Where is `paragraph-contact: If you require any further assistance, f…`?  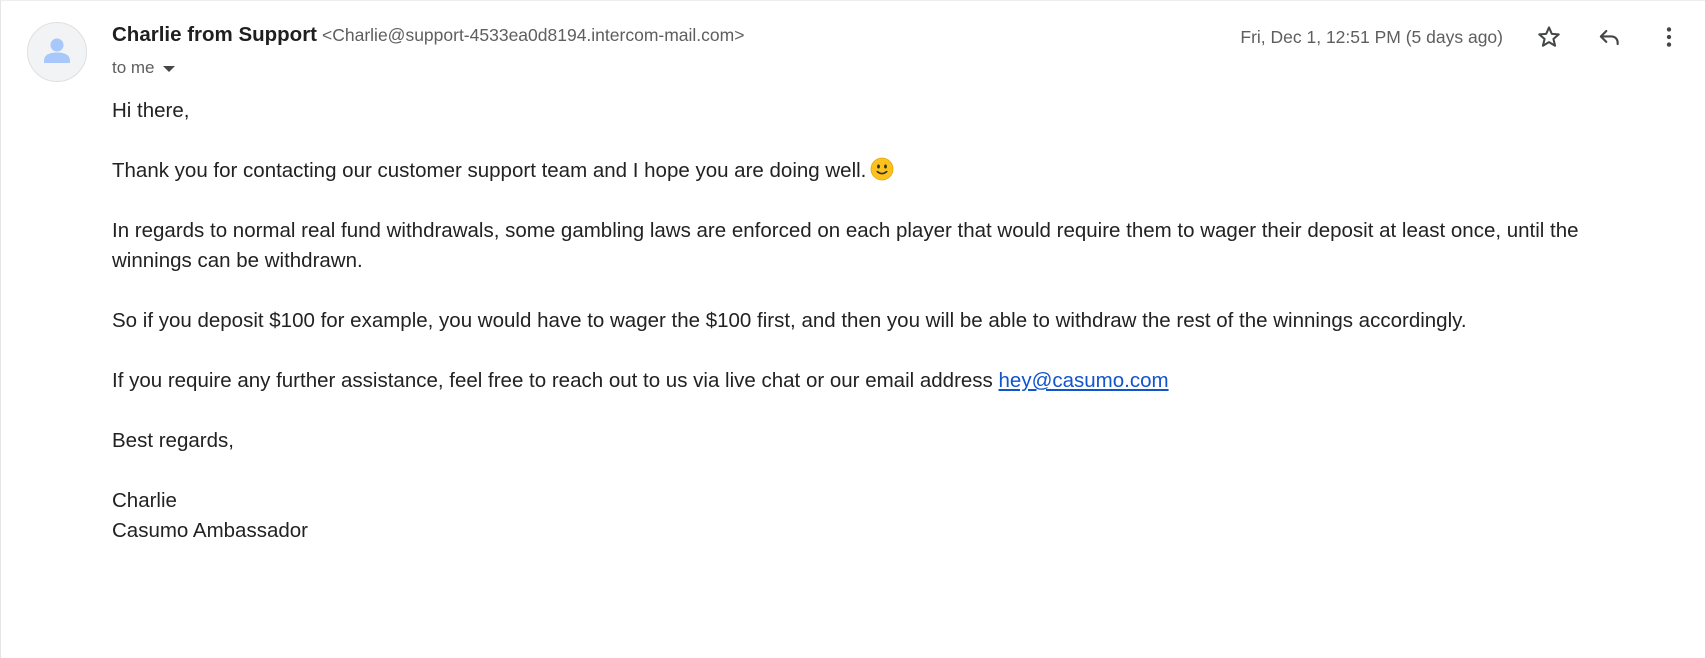 paragraph-contact: If you require any further assistance, f… is located at coordinates (872, 381).